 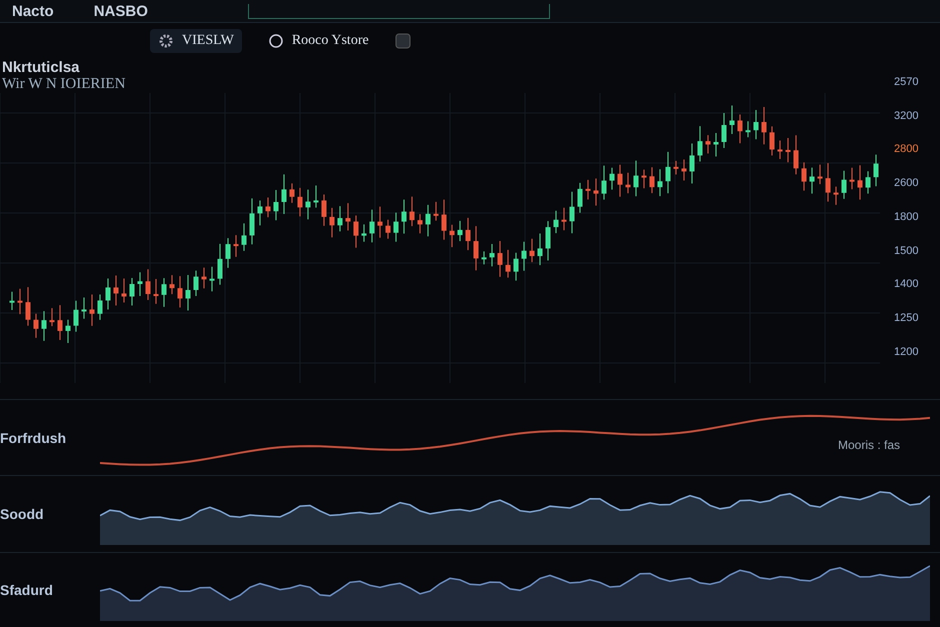 I want to click on price-label: 2800, so click(x=907, y=149).